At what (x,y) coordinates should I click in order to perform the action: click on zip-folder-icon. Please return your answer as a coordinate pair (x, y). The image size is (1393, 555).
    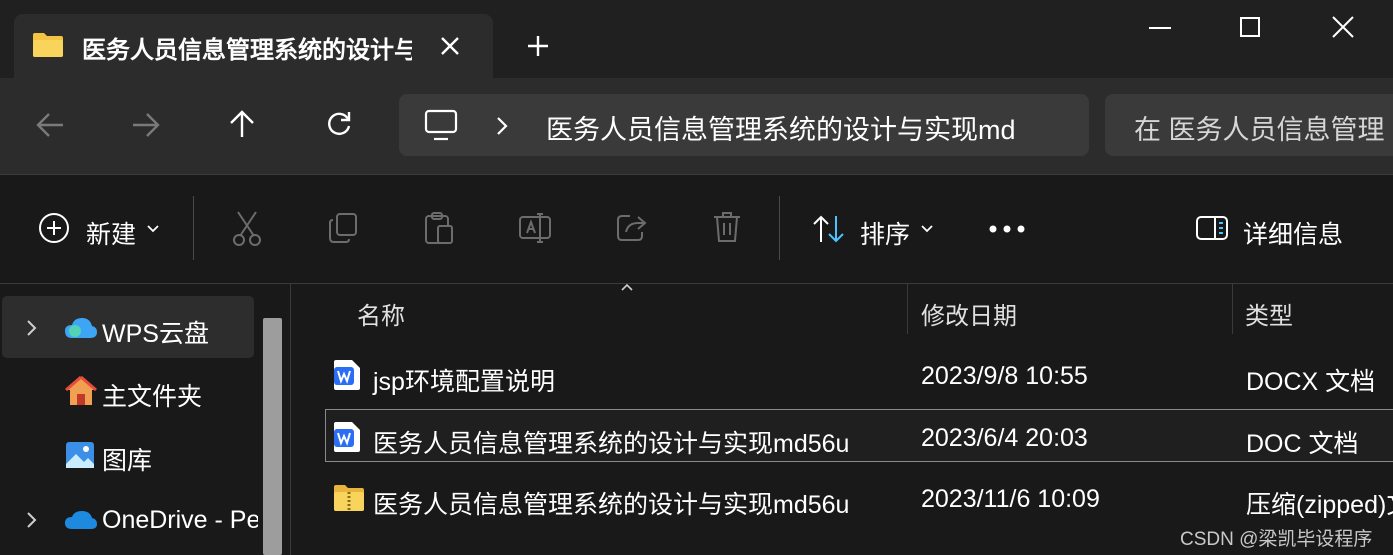
    Looking at the image, I should click on (349, 498).